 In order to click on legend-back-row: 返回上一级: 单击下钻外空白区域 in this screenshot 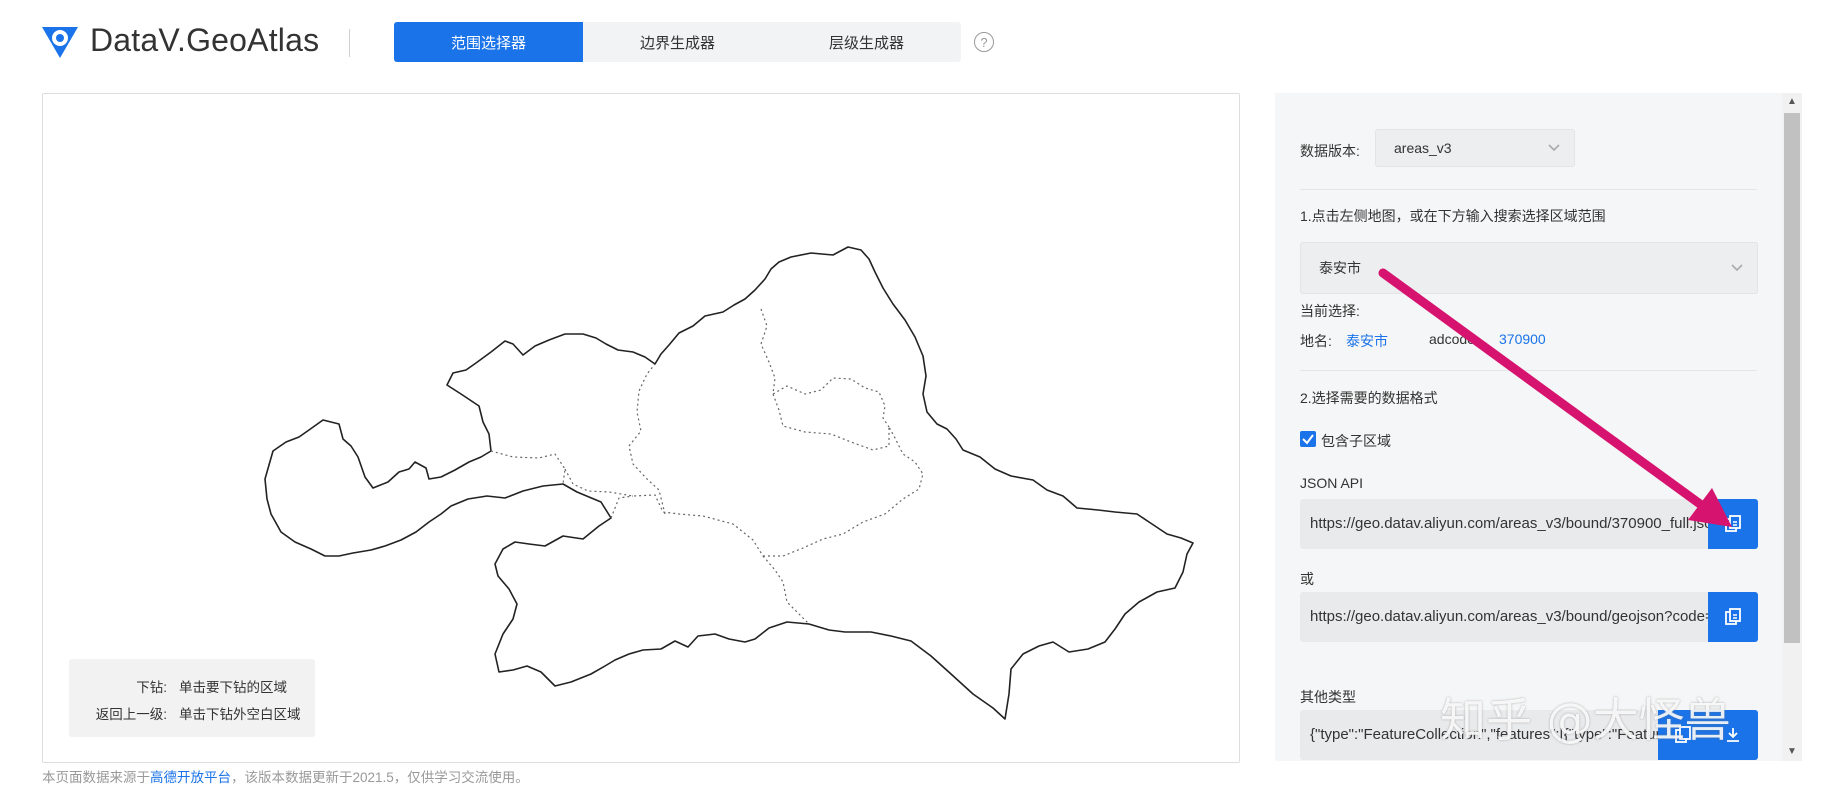, I will do `click(192, 713)`.